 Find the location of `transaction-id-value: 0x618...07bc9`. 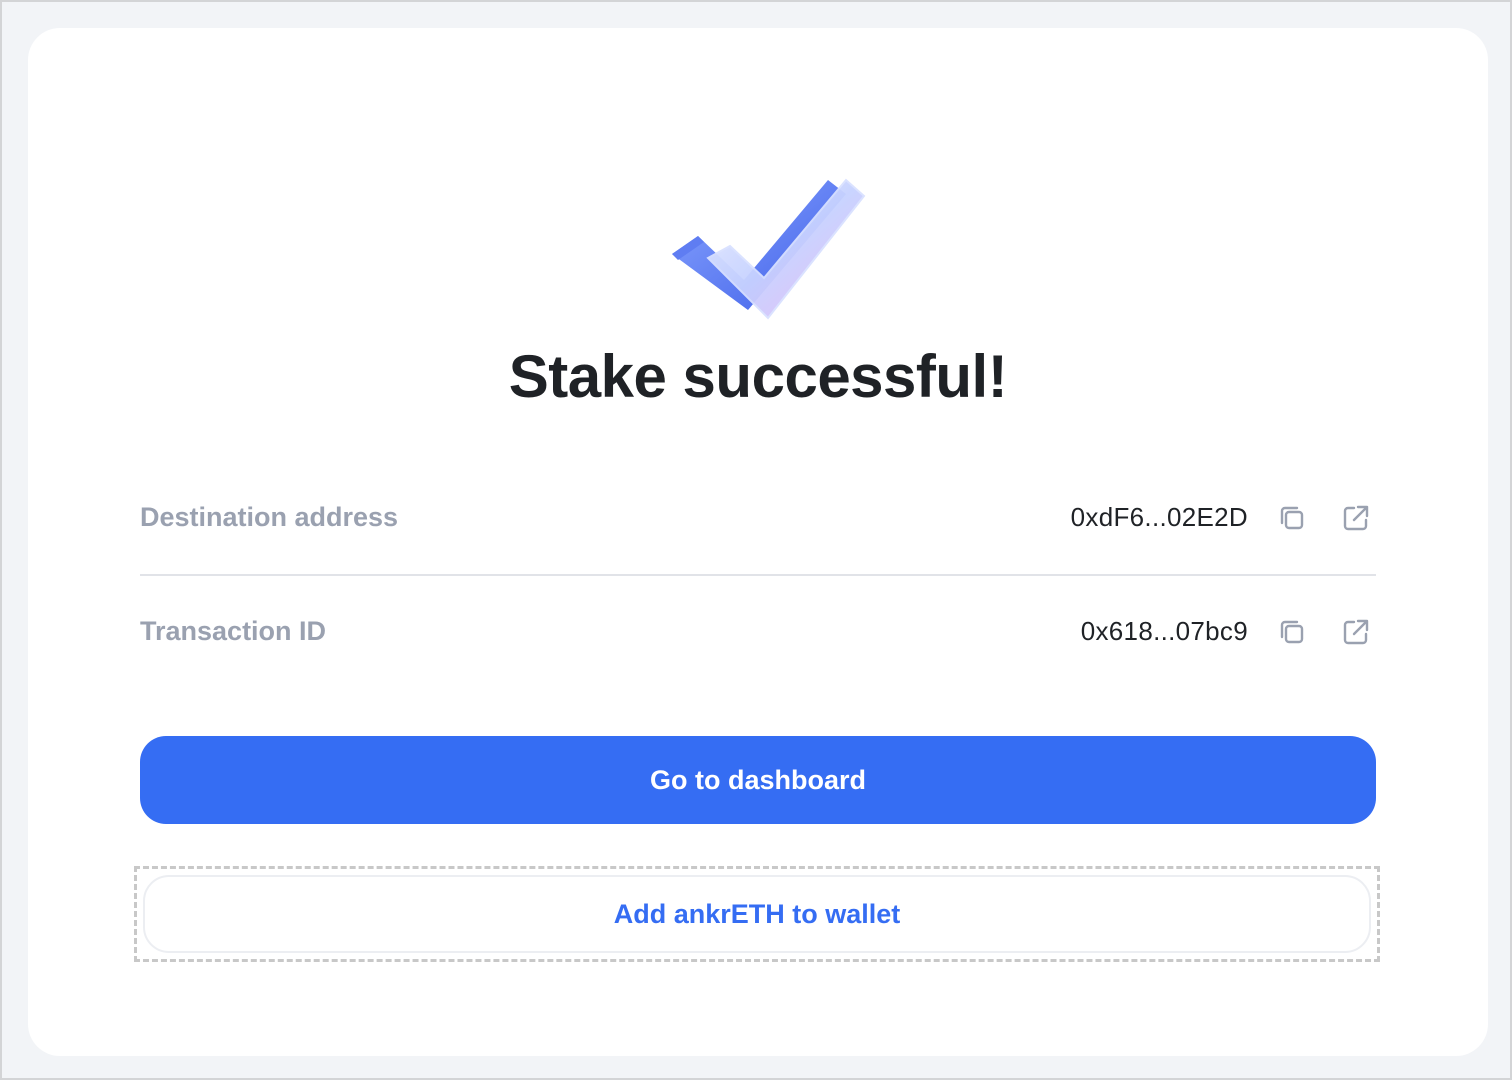

transaction-id-value: 0x618...07bc9 is located at coordinates (1164, 631).